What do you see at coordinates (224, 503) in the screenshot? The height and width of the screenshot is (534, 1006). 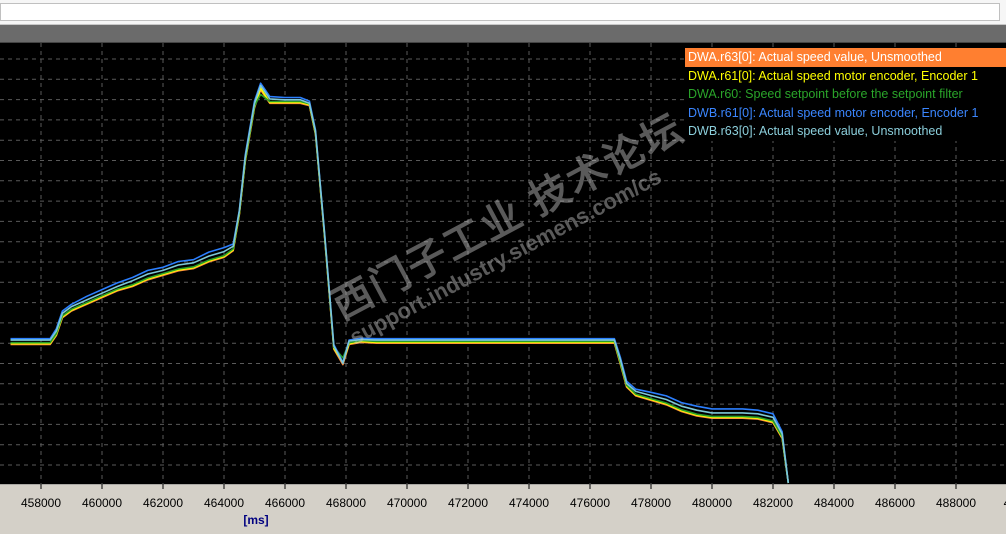 I see `x-tick-label: 464000` at bounding box center [224, 503].